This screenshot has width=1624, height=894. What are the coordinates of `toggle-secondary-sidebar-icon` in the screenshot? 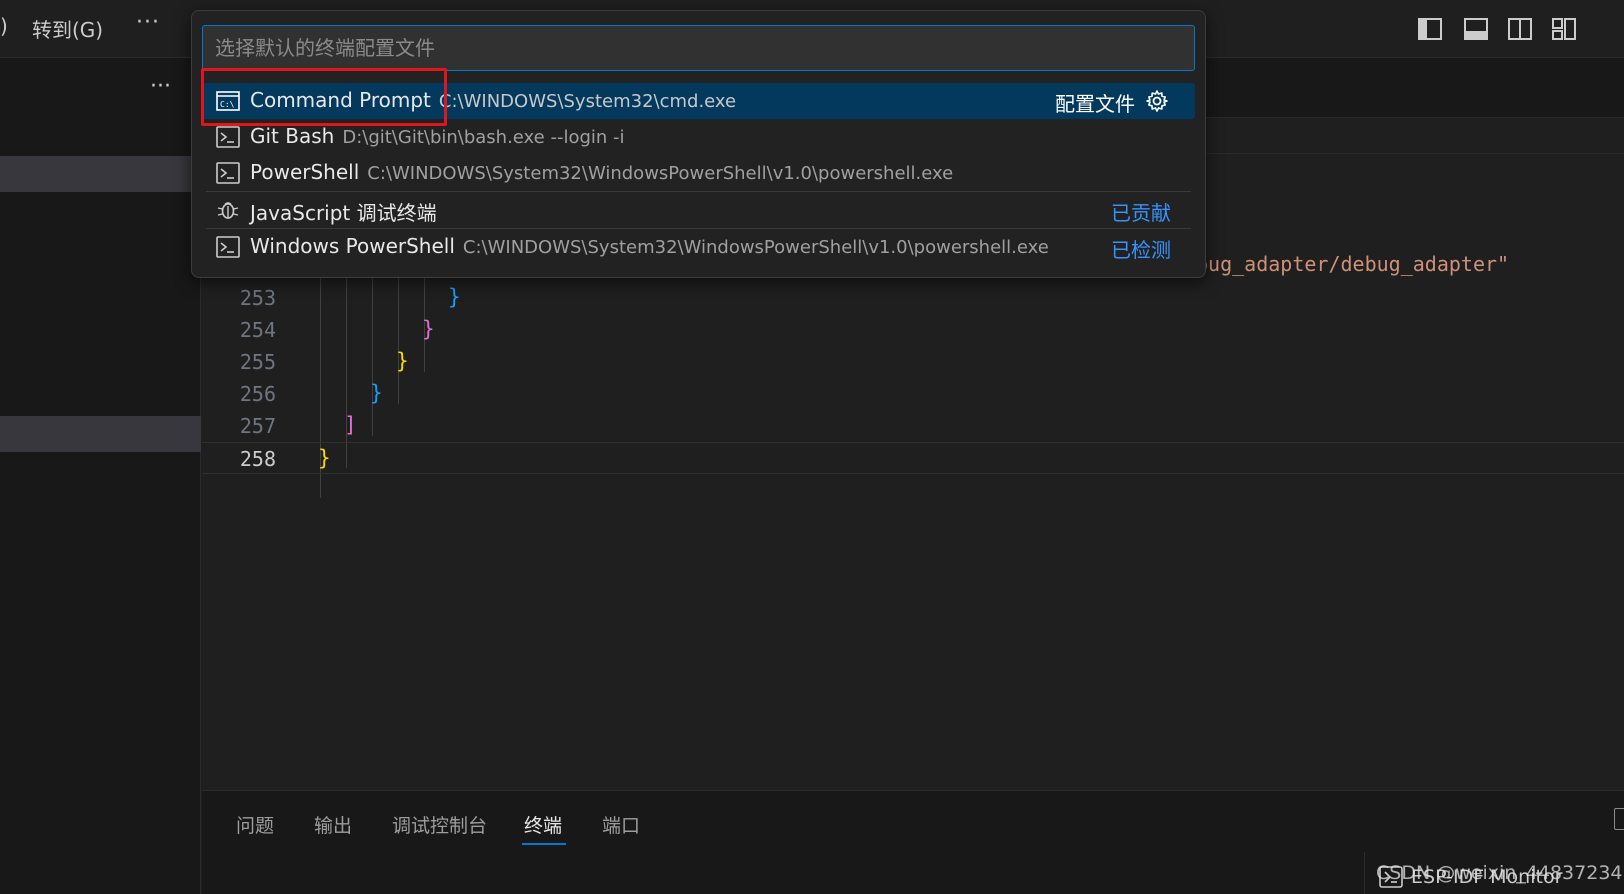 It's located at (1520, 29).